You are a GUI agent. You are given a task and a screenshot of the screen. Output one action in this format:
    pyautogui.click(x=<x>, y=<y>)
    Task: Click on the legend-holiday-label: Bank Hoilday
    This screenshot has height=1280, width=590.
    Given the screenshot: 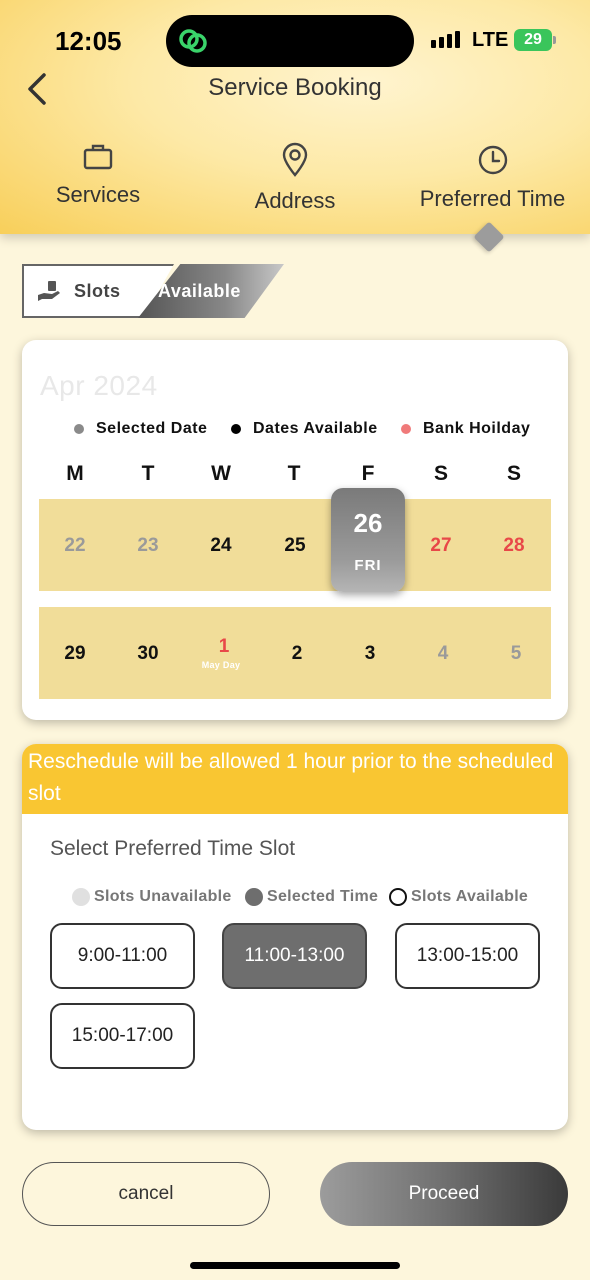 What is the action you would take?
    pyautogui.click(x=477, y=428)
    